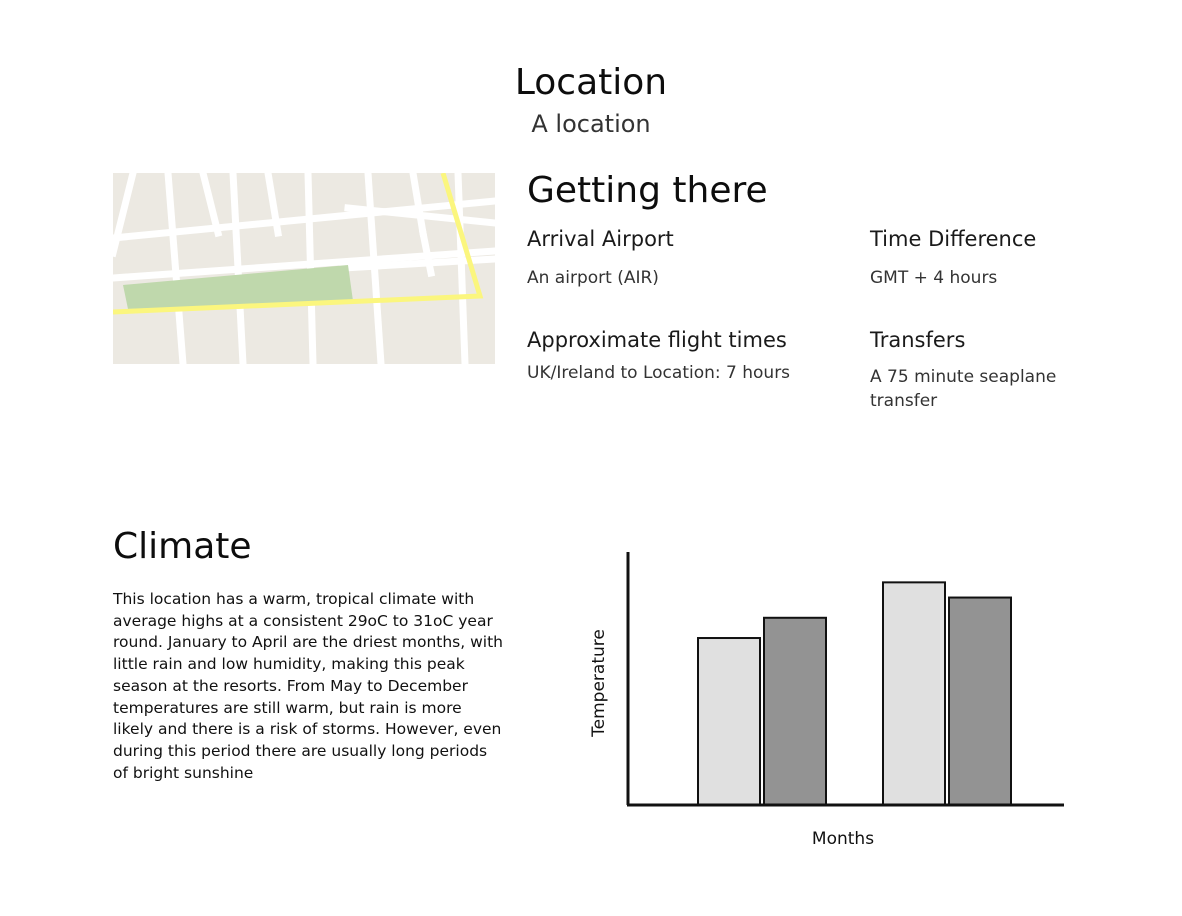  What do you see at coordinates (659, 373) in the screenshot?
I see `flight-times-value: UK/Ireland to Location: 7 hours` at bounding box center [659, 373].